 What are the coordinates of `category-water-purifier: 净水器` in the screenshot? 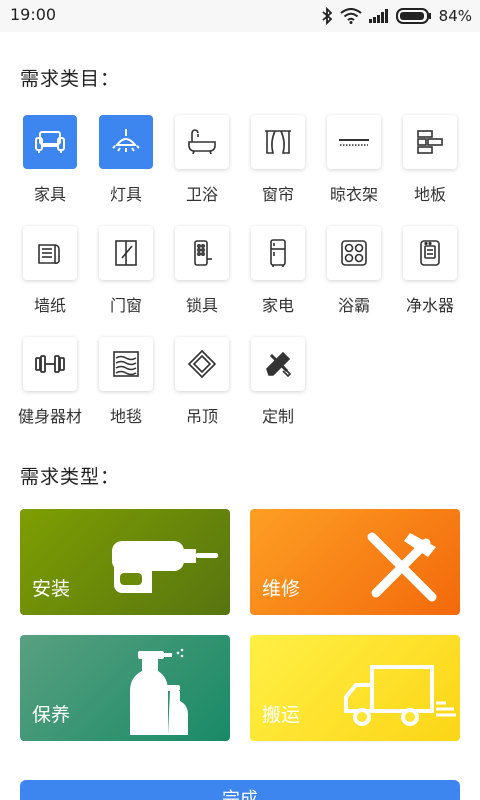 It's located at (430, 271).